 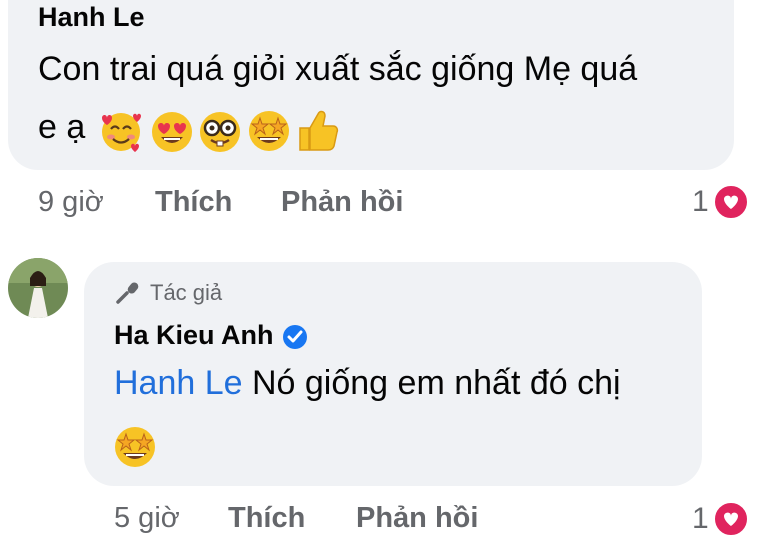 What do you see at coordinates (319, 130) in the screenshot?
I see `thumbs-up-icon` at bounding box center [319, 130].